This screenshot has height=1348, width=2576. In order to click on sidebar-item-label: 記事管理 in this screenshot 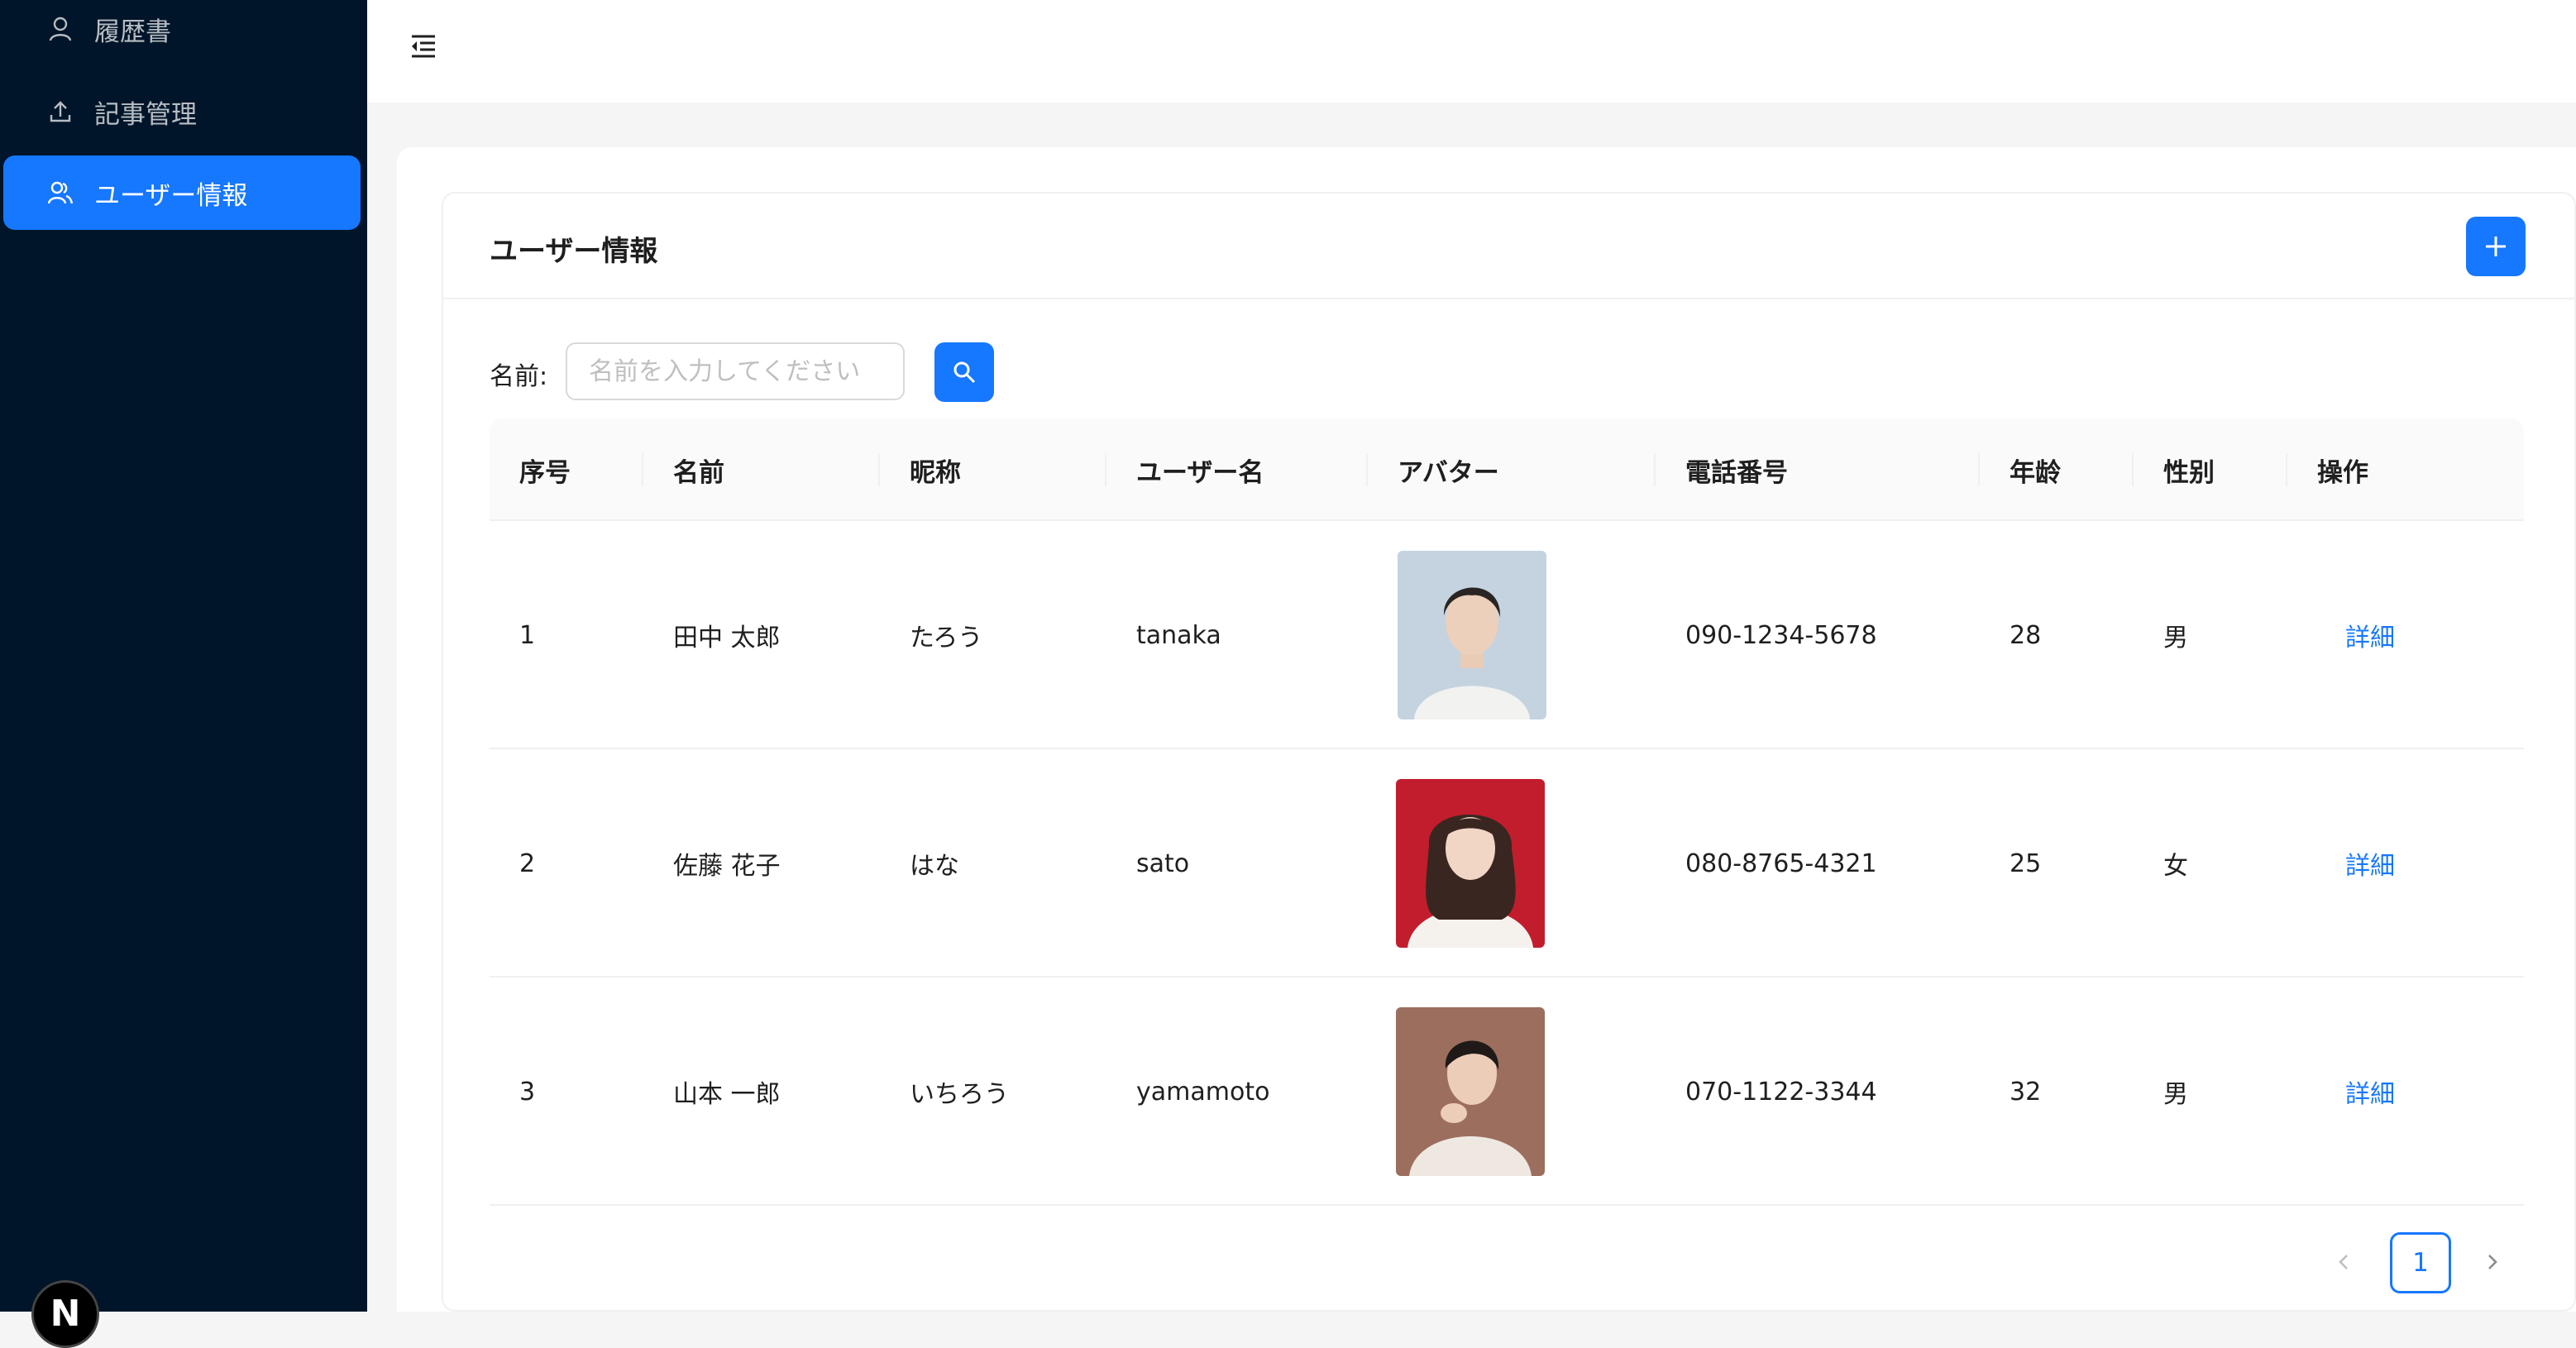, I will do `click(145, 114)`.